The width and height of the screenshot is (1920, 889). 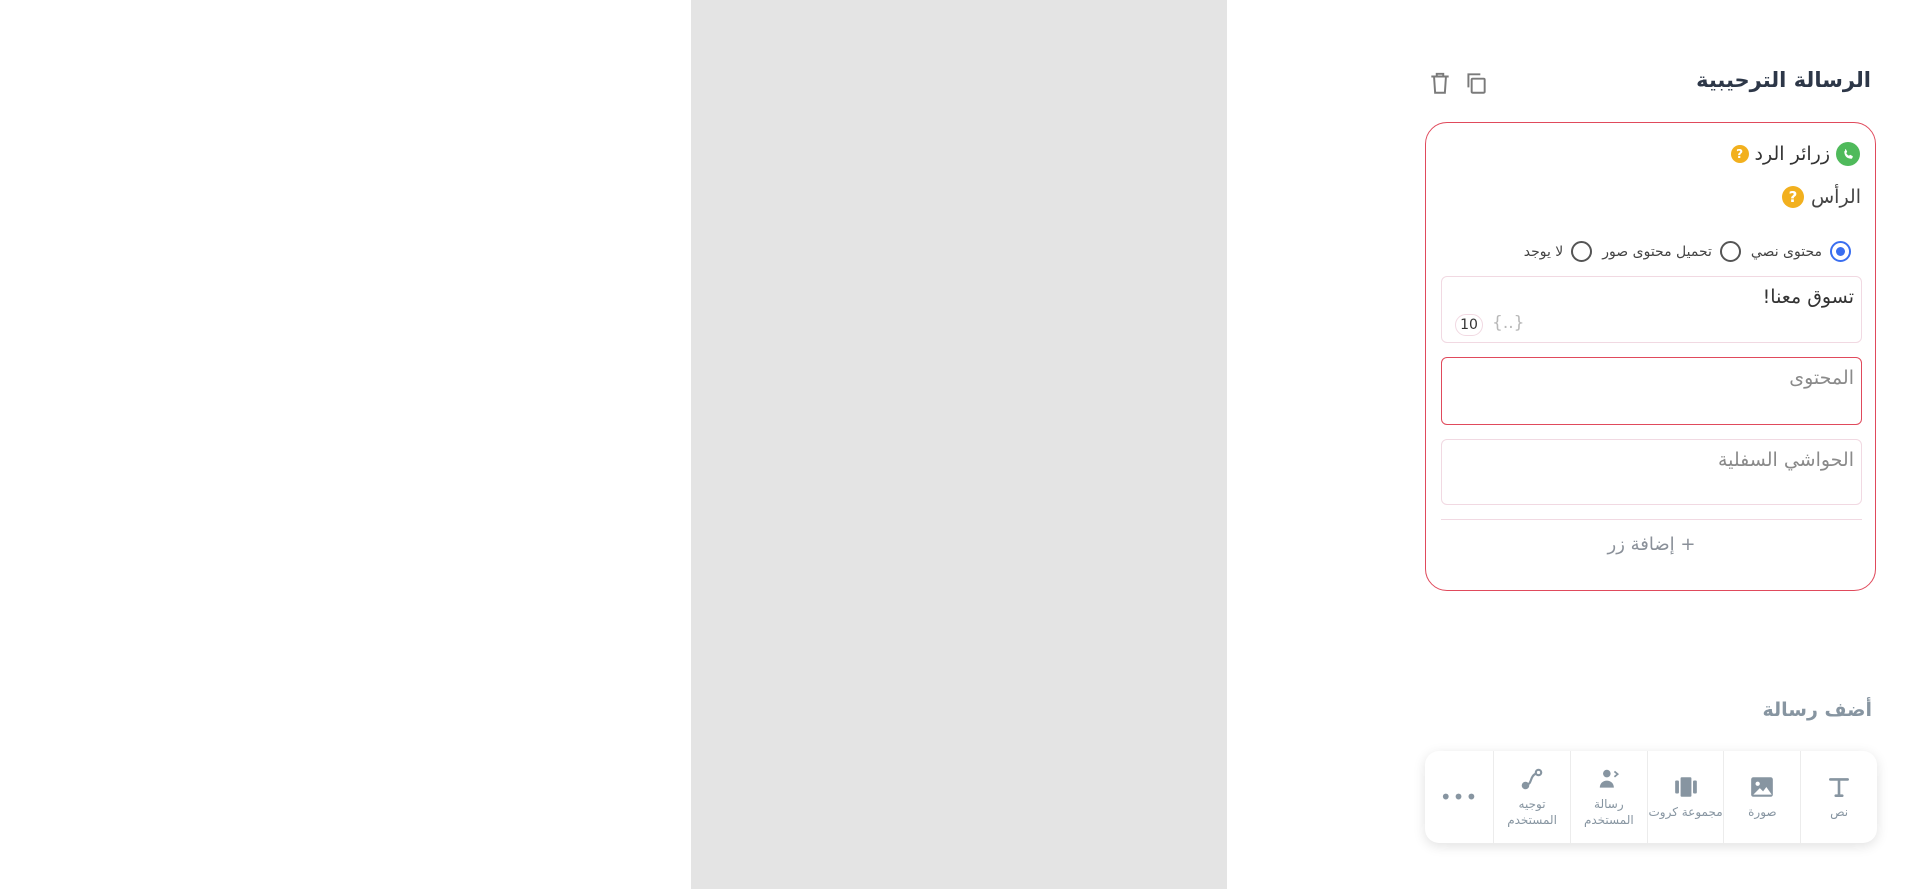 I want to click on trash-icon, so click(x=1440, y=83).